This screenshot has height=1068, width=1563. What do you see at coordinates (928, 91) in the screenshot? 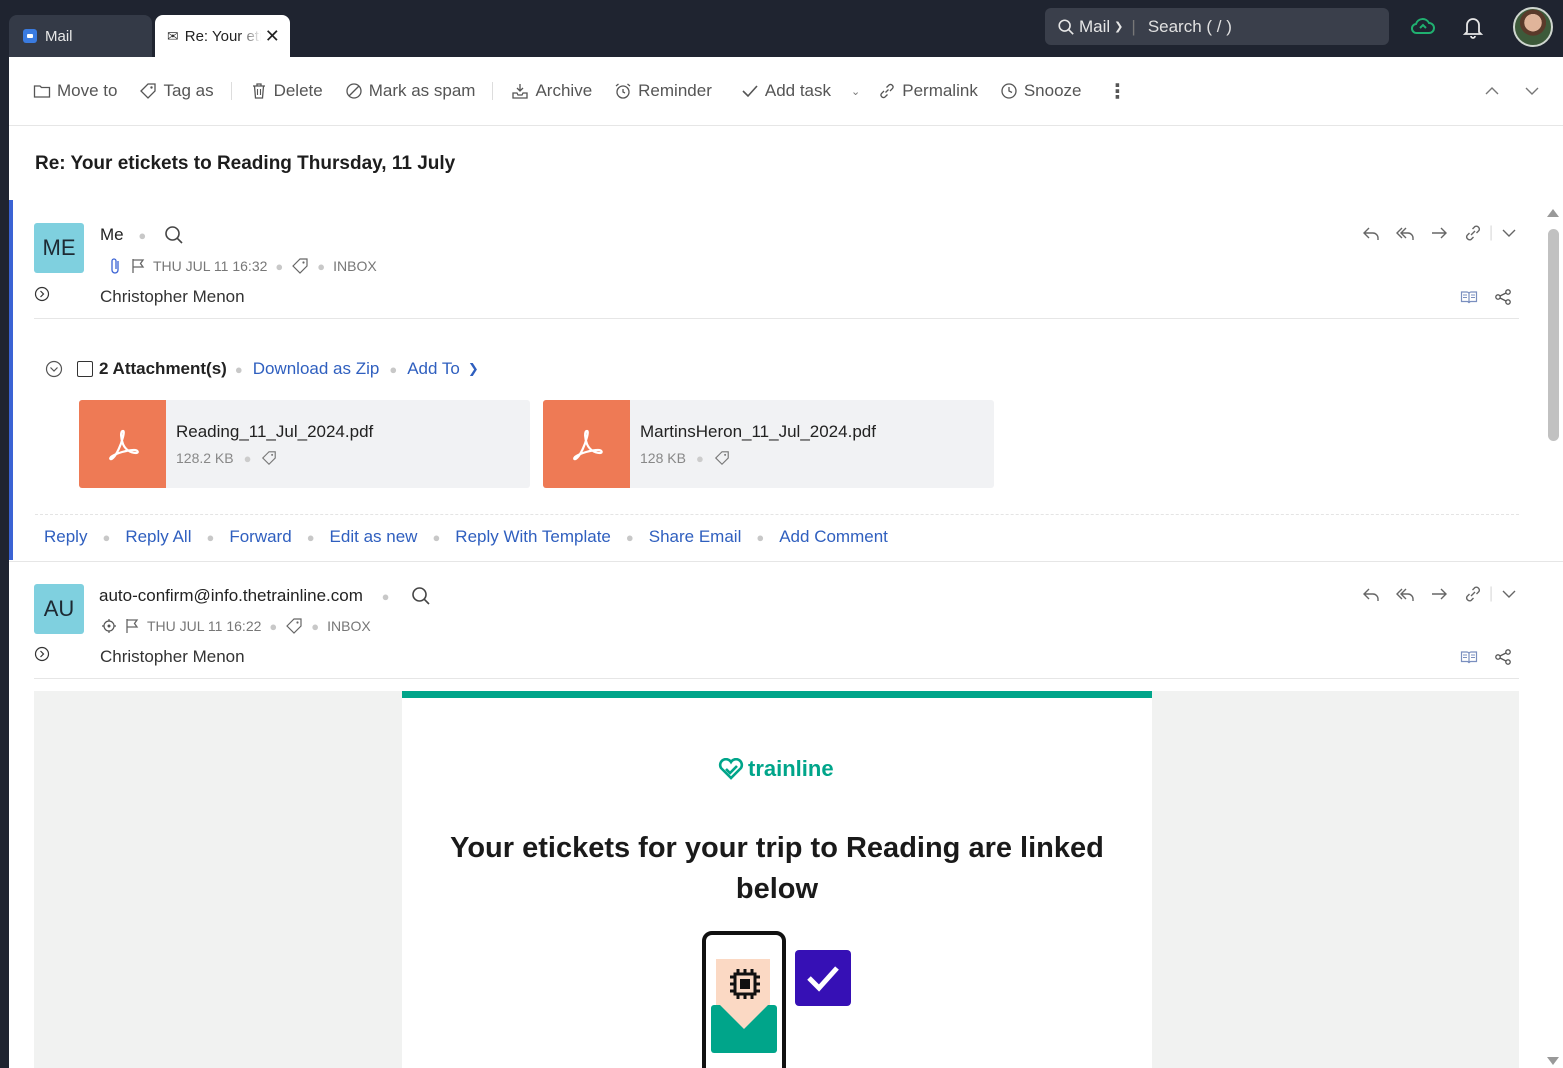
I see `permalink-button: Permalink` at bounding box center [928, 91].